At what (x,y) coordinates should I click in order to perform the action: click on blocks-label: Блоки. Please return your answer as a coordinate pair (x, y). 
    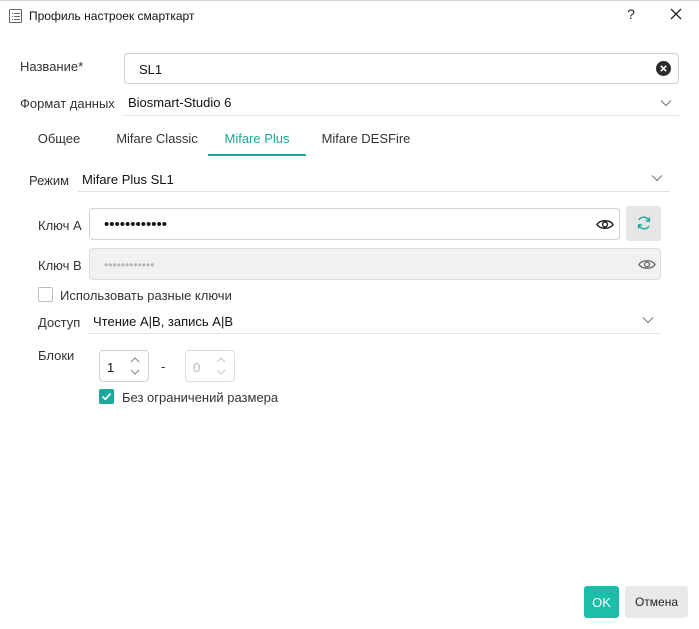
    Looking at the image, I should click on (56, 355).